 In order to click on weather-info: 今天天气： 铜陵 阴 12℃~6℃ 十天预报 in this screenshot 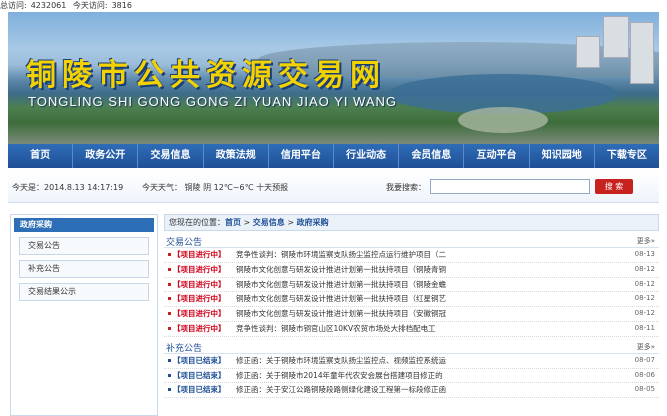, I will do `click(215, 187)`.